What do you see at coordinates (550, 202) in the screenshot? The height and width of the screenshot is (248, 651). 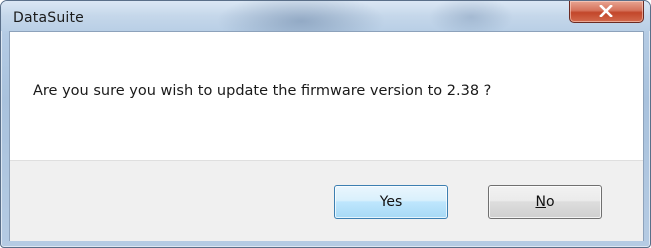 I see `no-button-label: o` at bounding box center [550, 202].